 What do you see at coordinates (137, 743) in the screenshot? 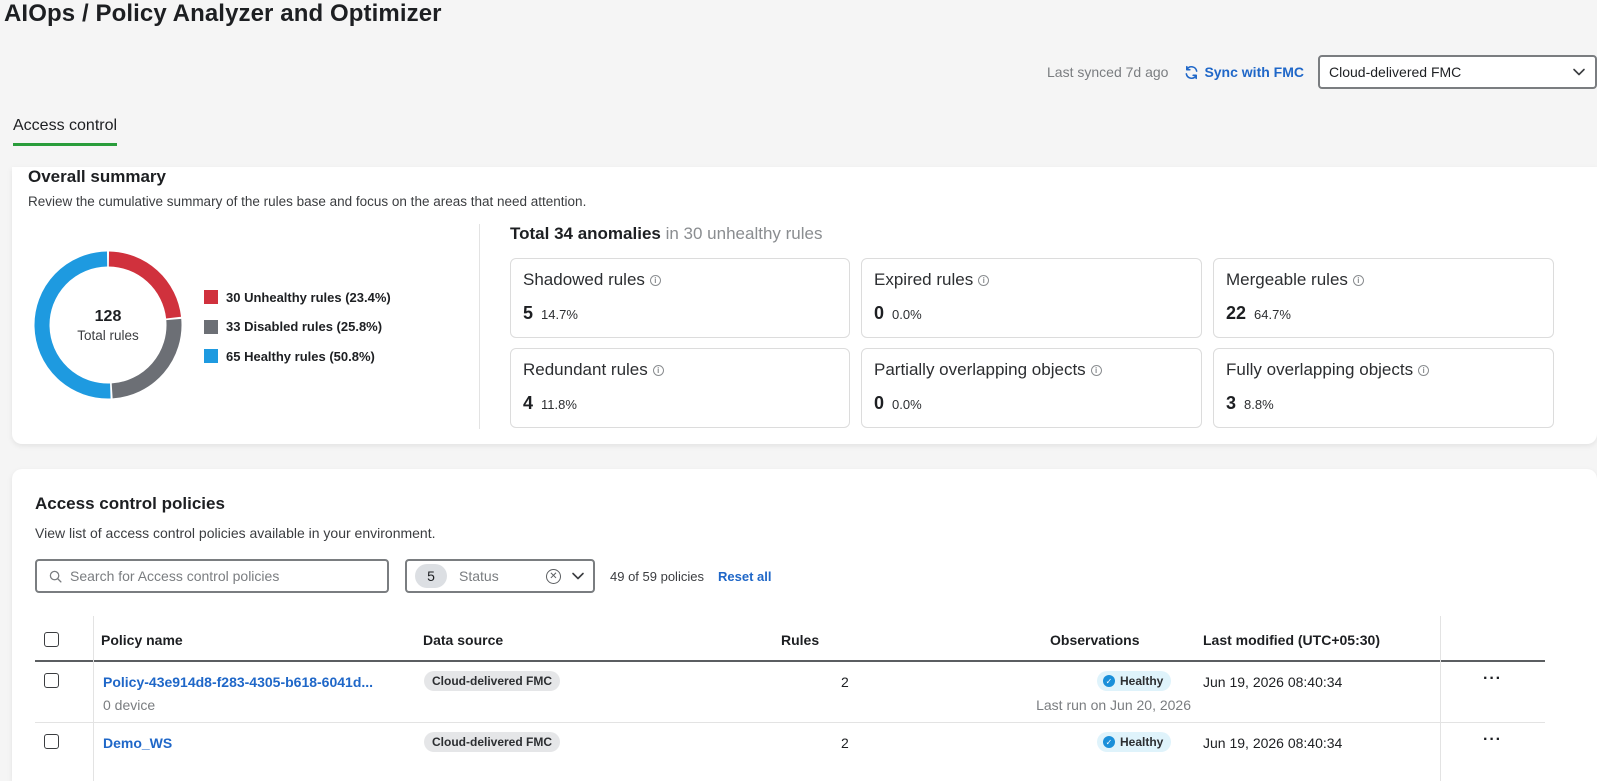
I see `policy-name-link: Demo_WS` at bounding box center [137, 743].